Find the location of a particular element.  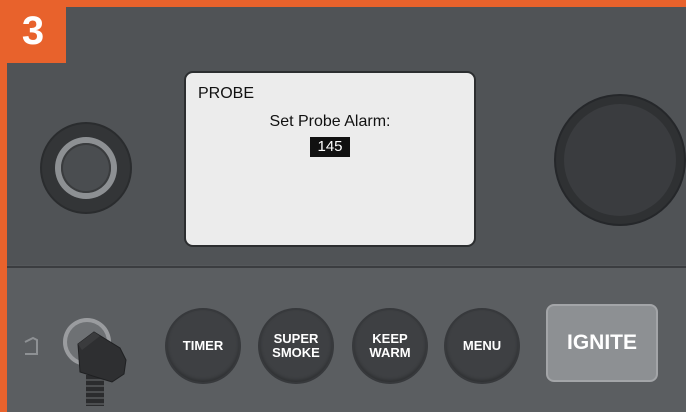

super-smoke-button-label: SUPER SMOKE is located at coordinates (296, 346).